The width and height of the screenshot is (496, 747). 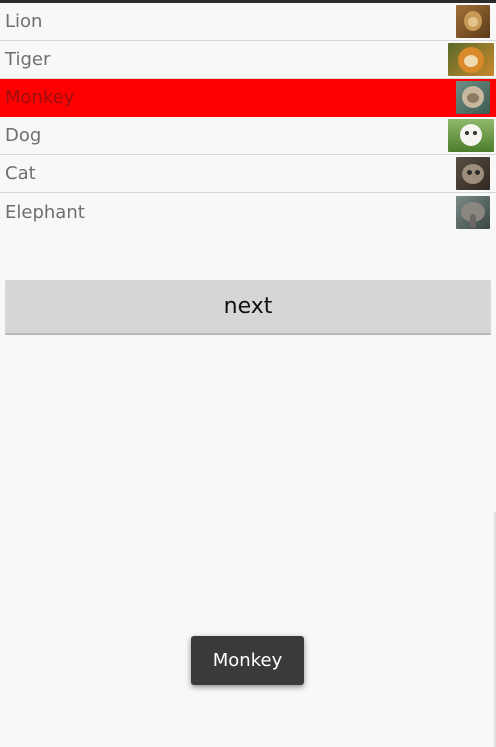 I want to click on list-item-label: Tiger, so click(x=28, y=59).